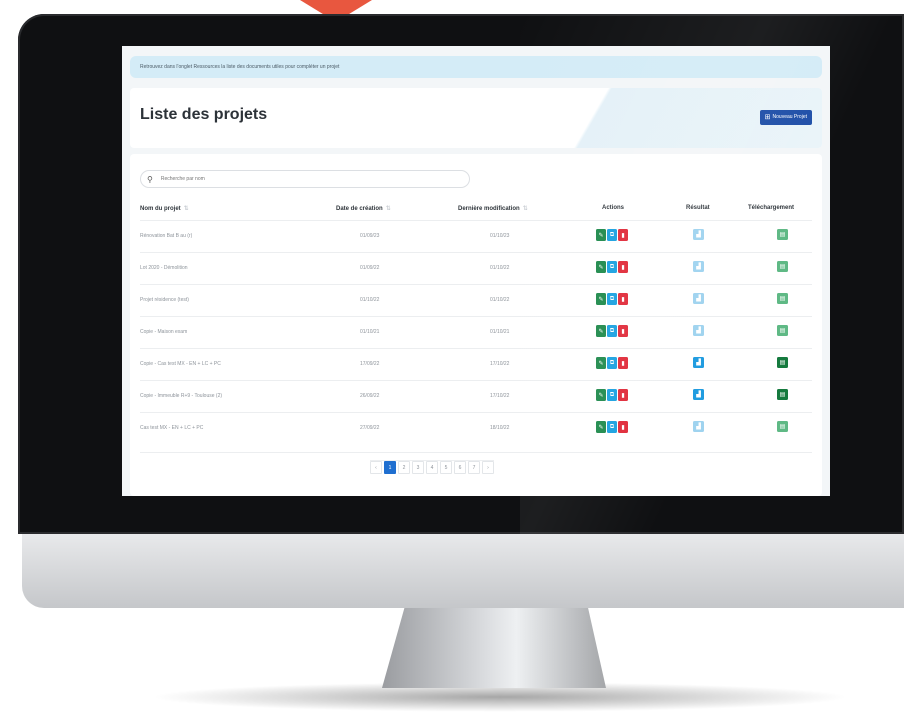 This screenshot has width=904, height=713. What do you see at coordinates (500, 236) in the screenshot?
I see `modified-date: 01/10/23` at bounding box center [500, 236].